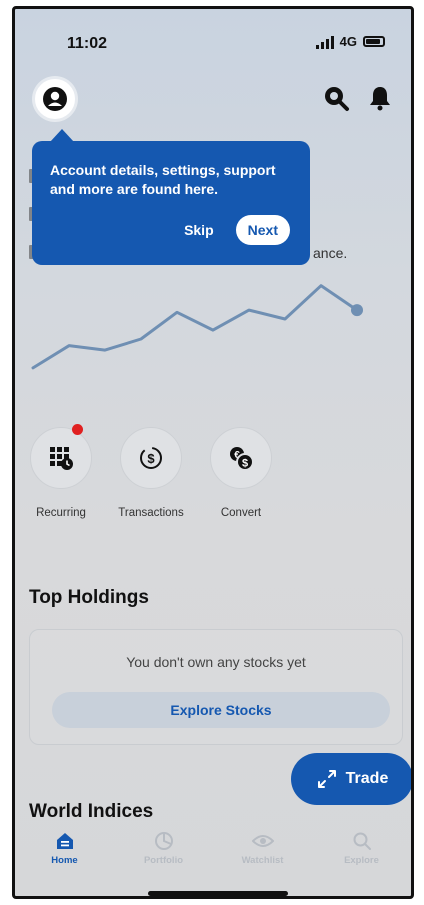  I want to click on status-indicators: 4G, so click(350, 41).